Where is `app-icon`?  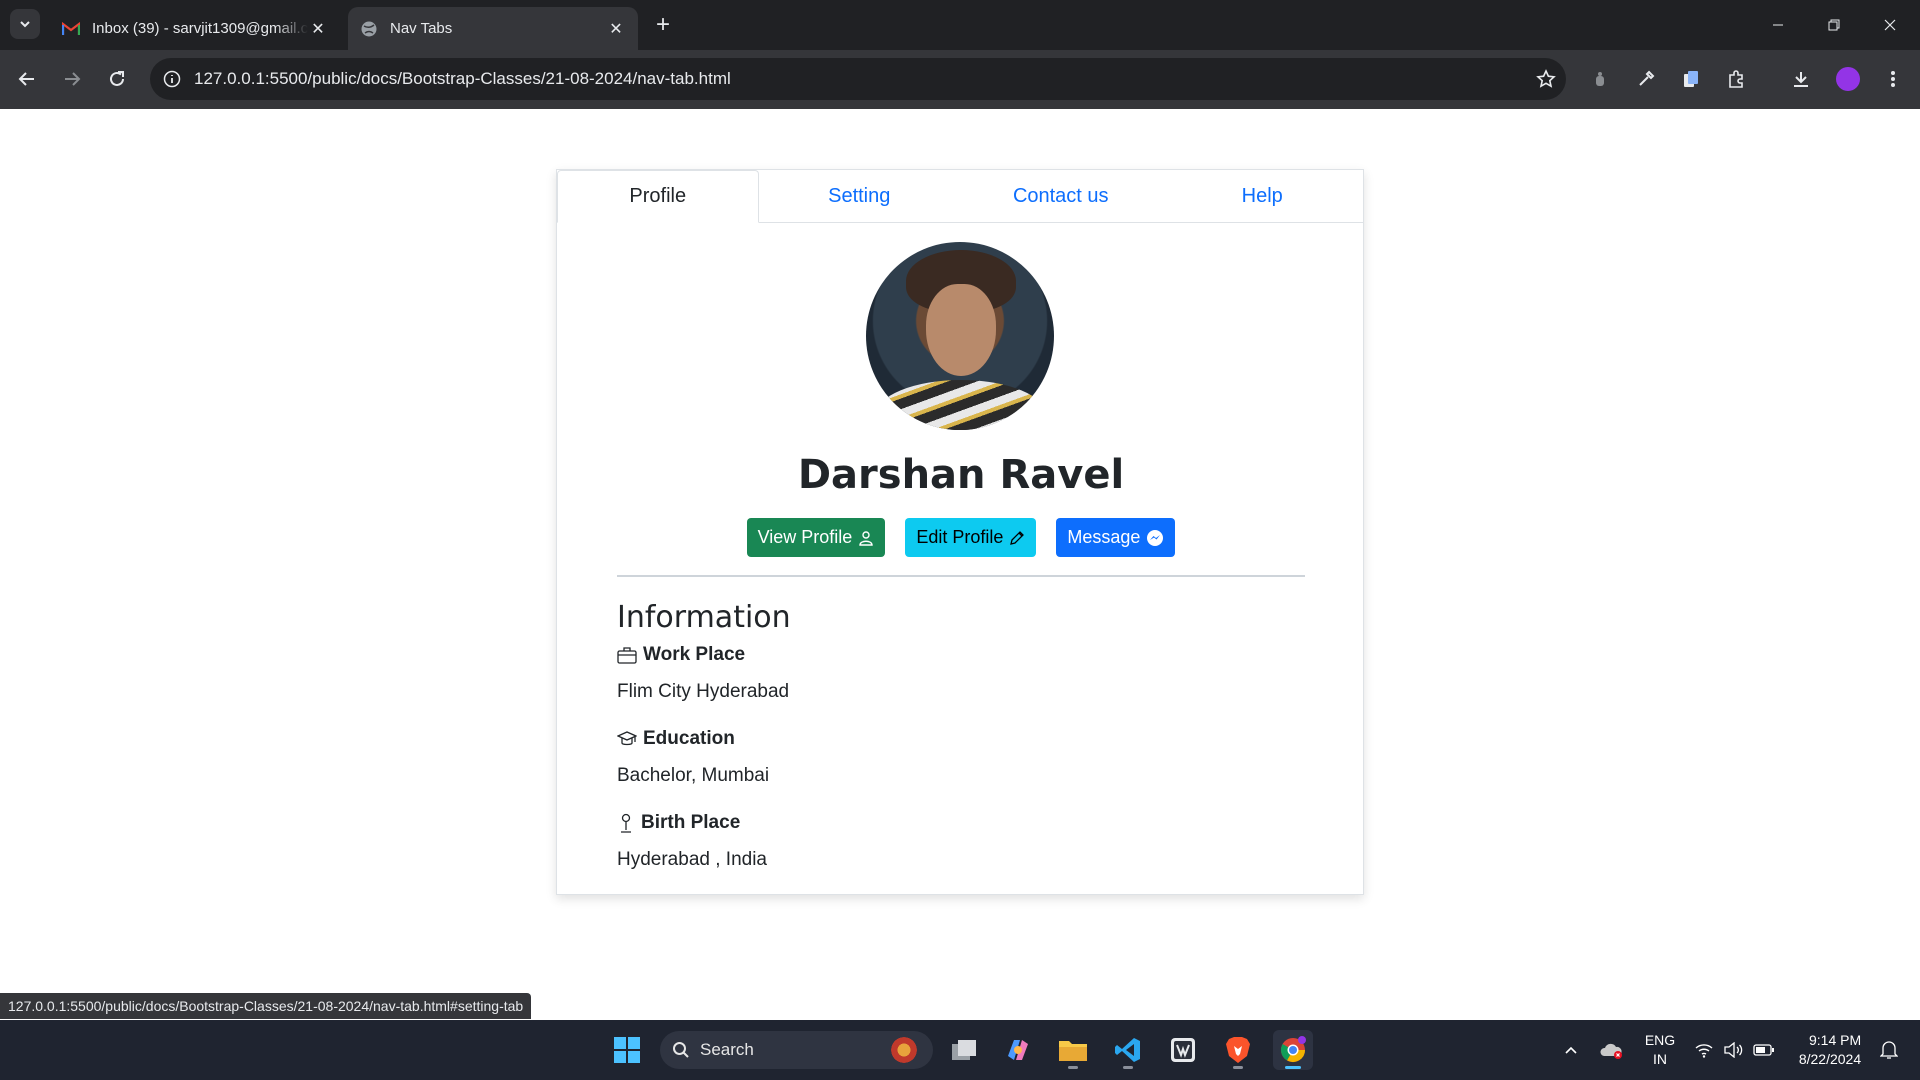
app-icon is located at coordinates (1183, 1050).